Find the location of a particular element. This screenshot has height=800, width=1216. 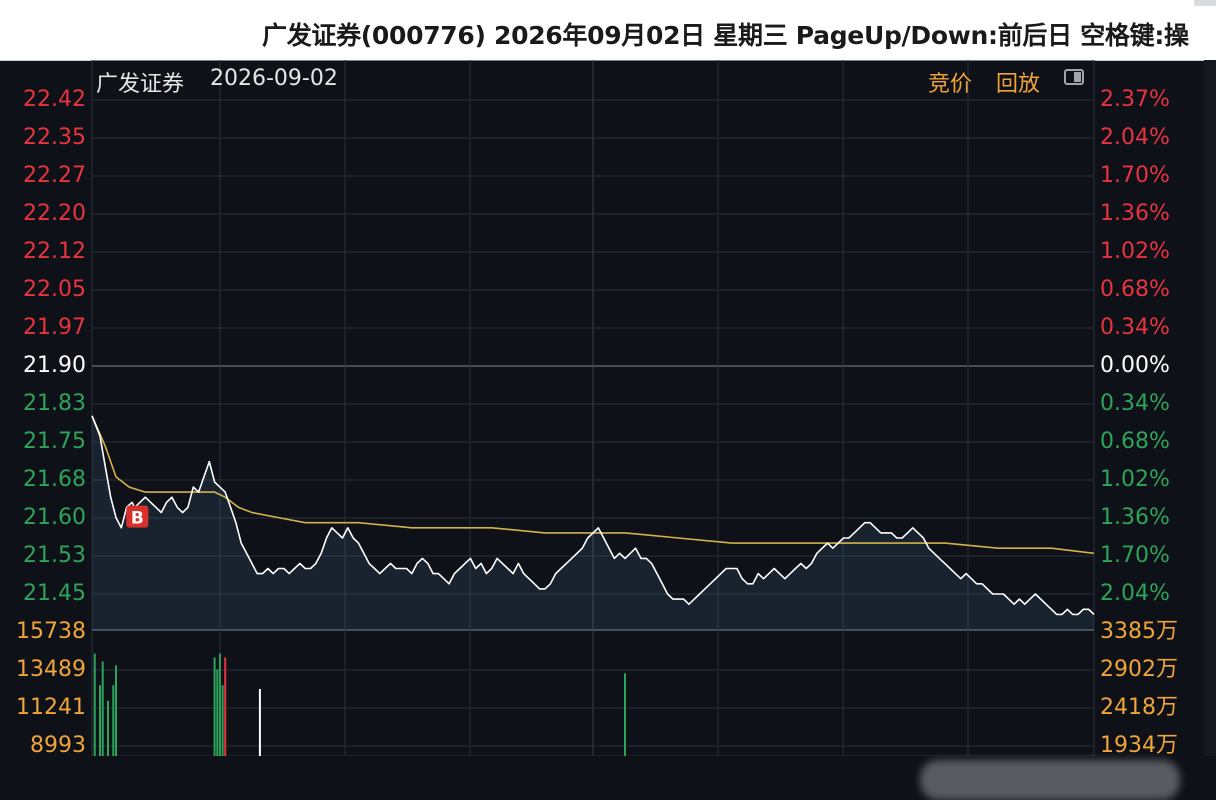

price-tick-label: 22.12 is located at coordinates (54, 251).